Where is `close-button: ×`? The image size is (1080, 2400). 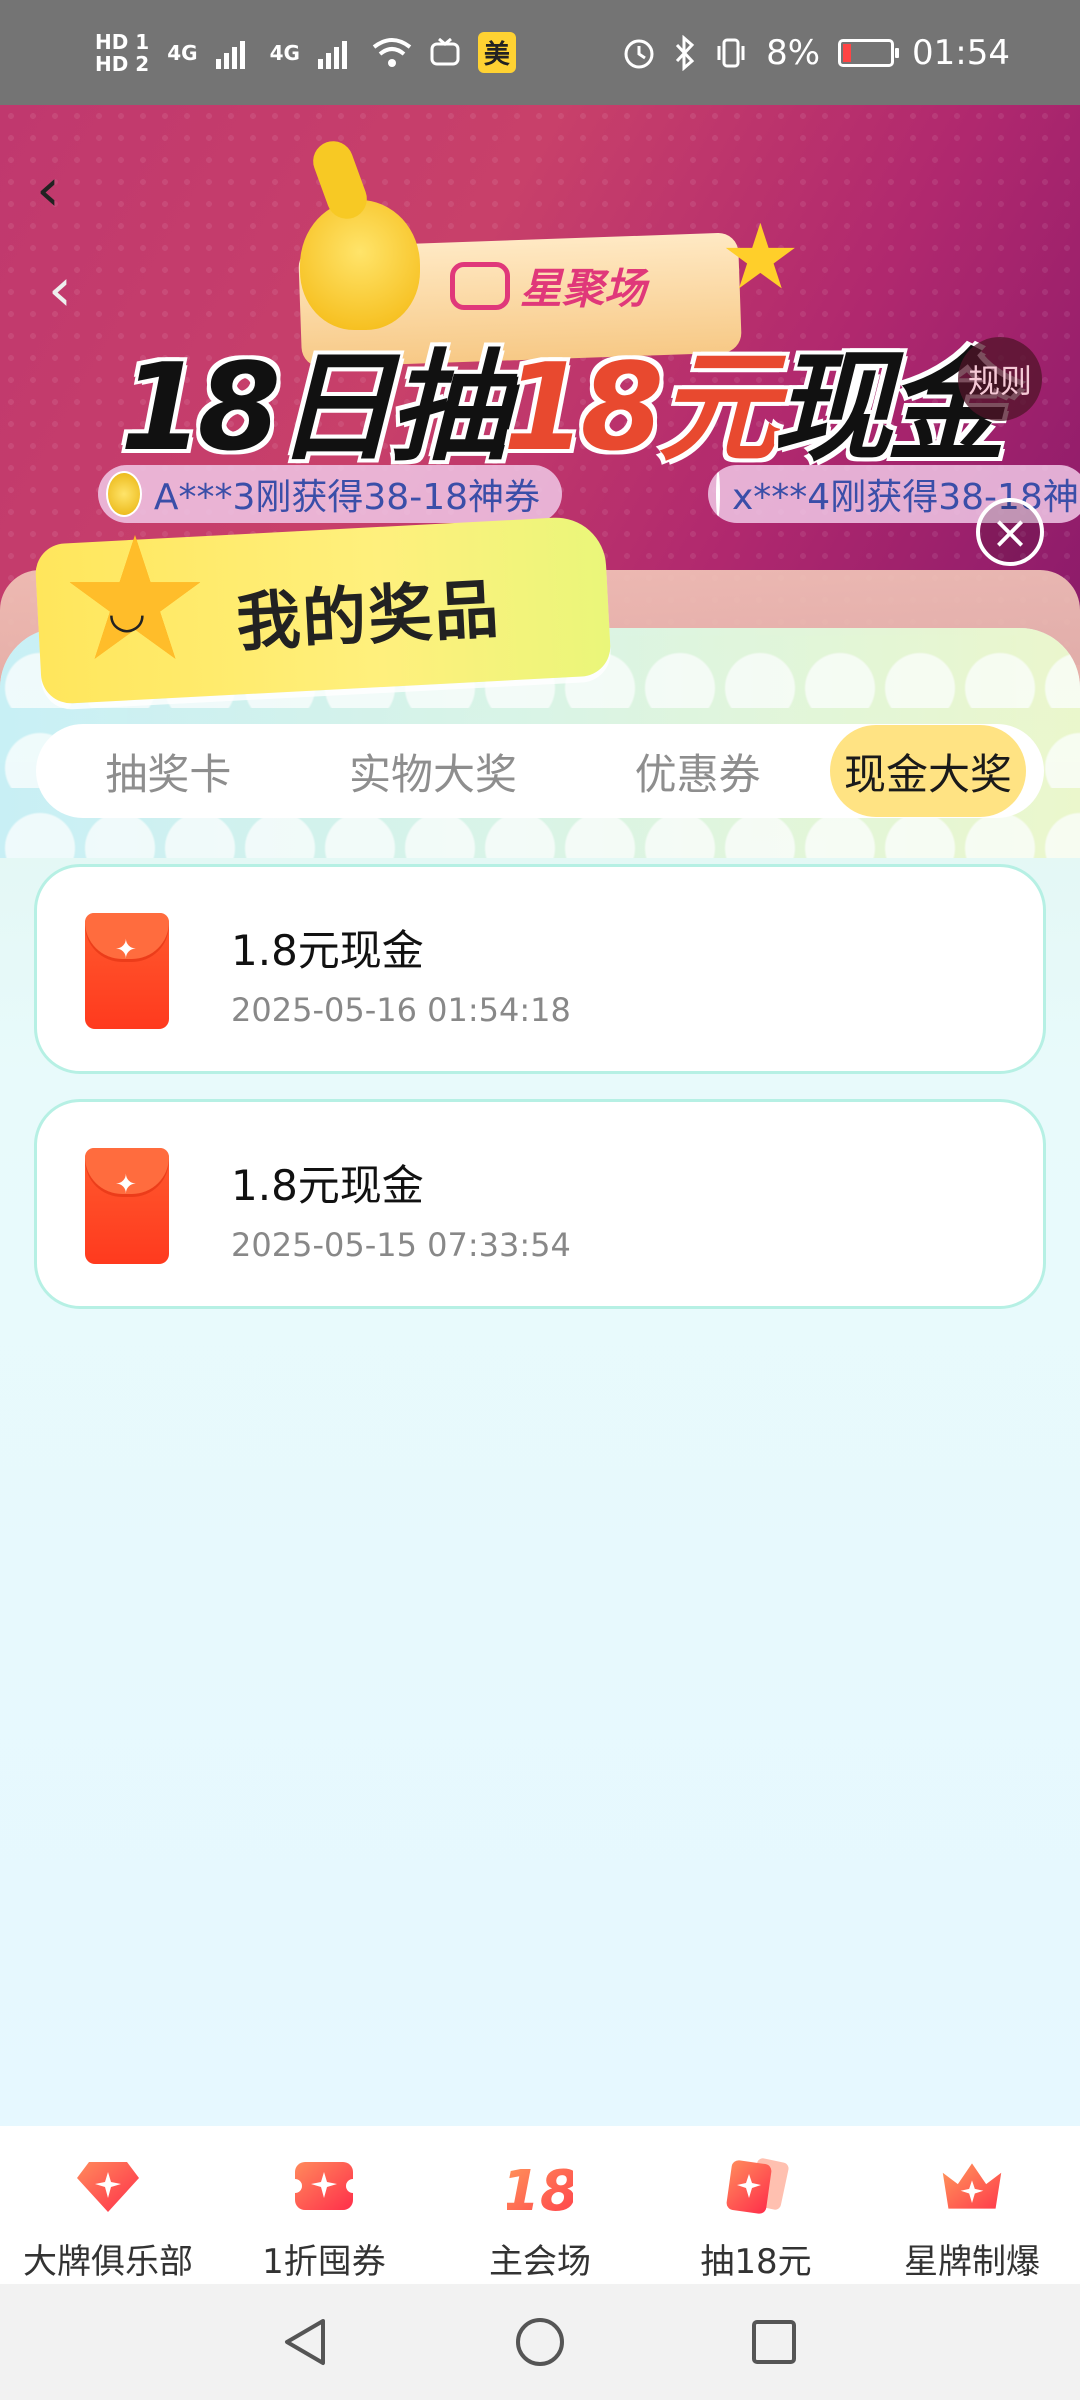 close-button: × is located at coordinates (1010, 532).